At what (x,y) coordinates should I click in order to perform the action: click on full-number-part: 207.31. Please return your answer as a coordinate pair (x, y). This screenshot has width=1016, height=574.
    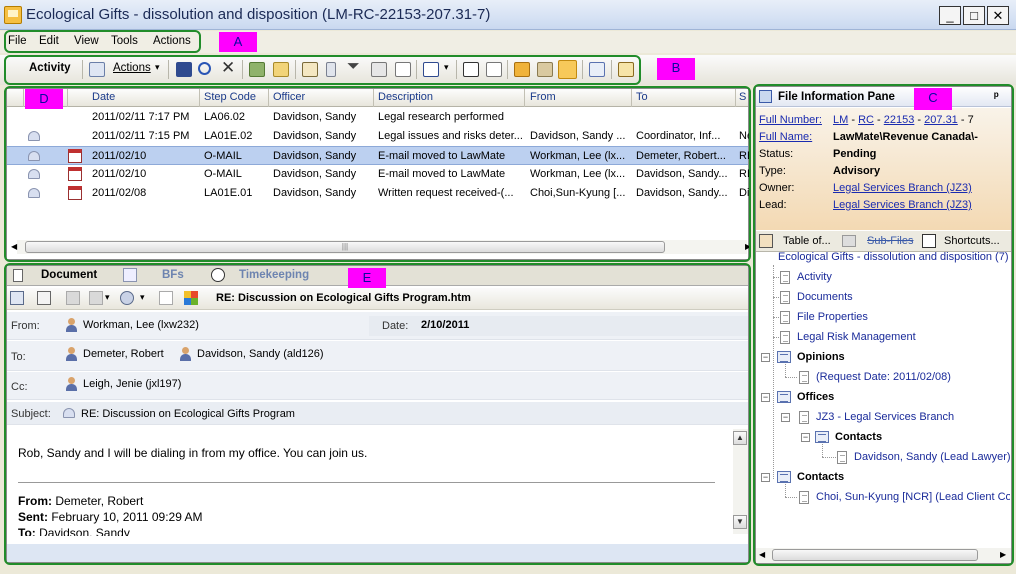
    Looking at the image, I should click on (941, 120).